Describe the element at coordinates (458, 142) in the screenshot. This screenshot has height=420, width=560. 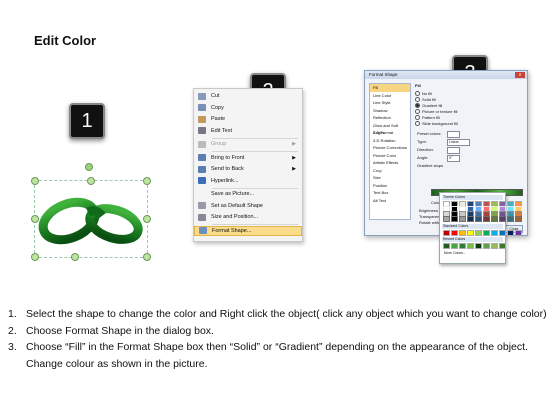
I see `field-control: Linear` at that location.